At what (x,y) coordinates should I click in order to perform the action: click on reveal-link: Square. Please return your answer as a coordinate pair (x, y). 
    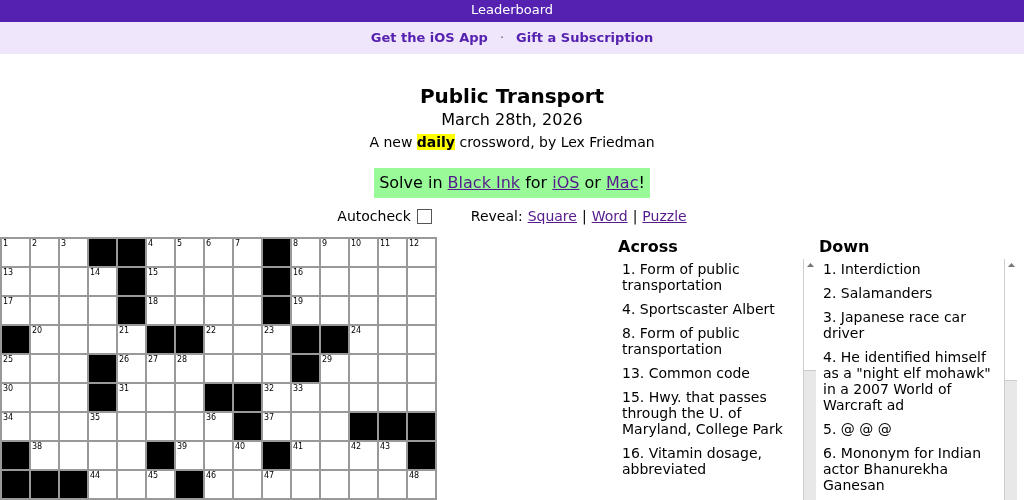
    Looking at the image, I should click on (552, 216).